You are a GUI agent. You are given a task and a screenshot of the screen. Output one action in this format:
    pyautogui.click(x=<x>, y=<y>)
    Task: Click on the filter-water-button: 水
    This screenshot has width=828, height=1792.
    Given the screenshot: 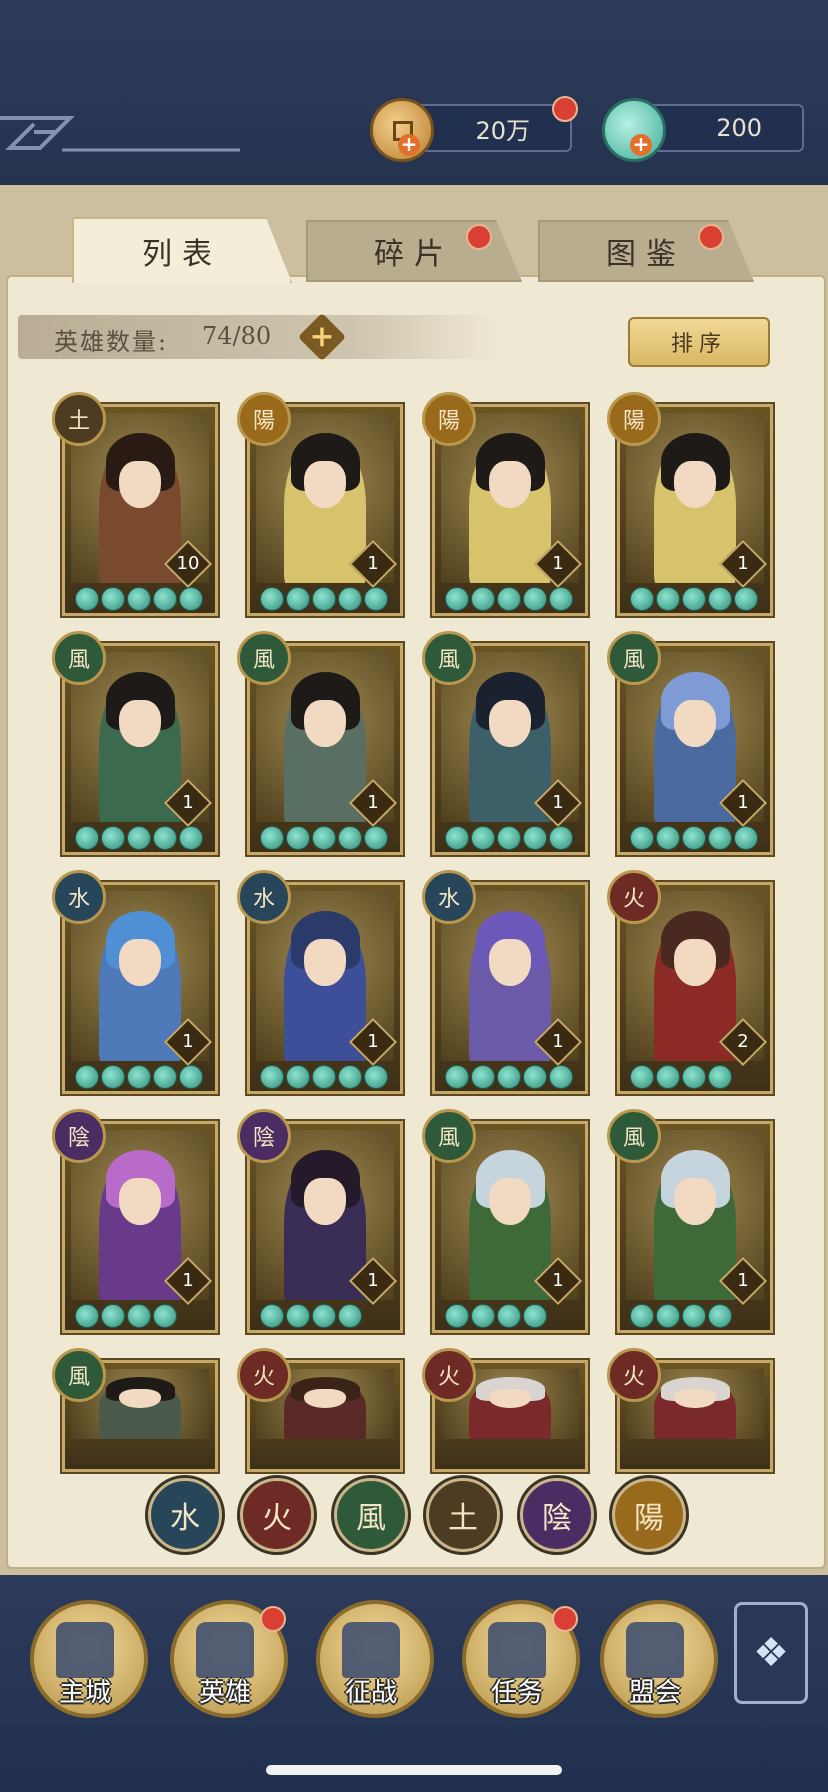 What is the action you would take?
    pyautogui.click(x=185, y=1515)
    